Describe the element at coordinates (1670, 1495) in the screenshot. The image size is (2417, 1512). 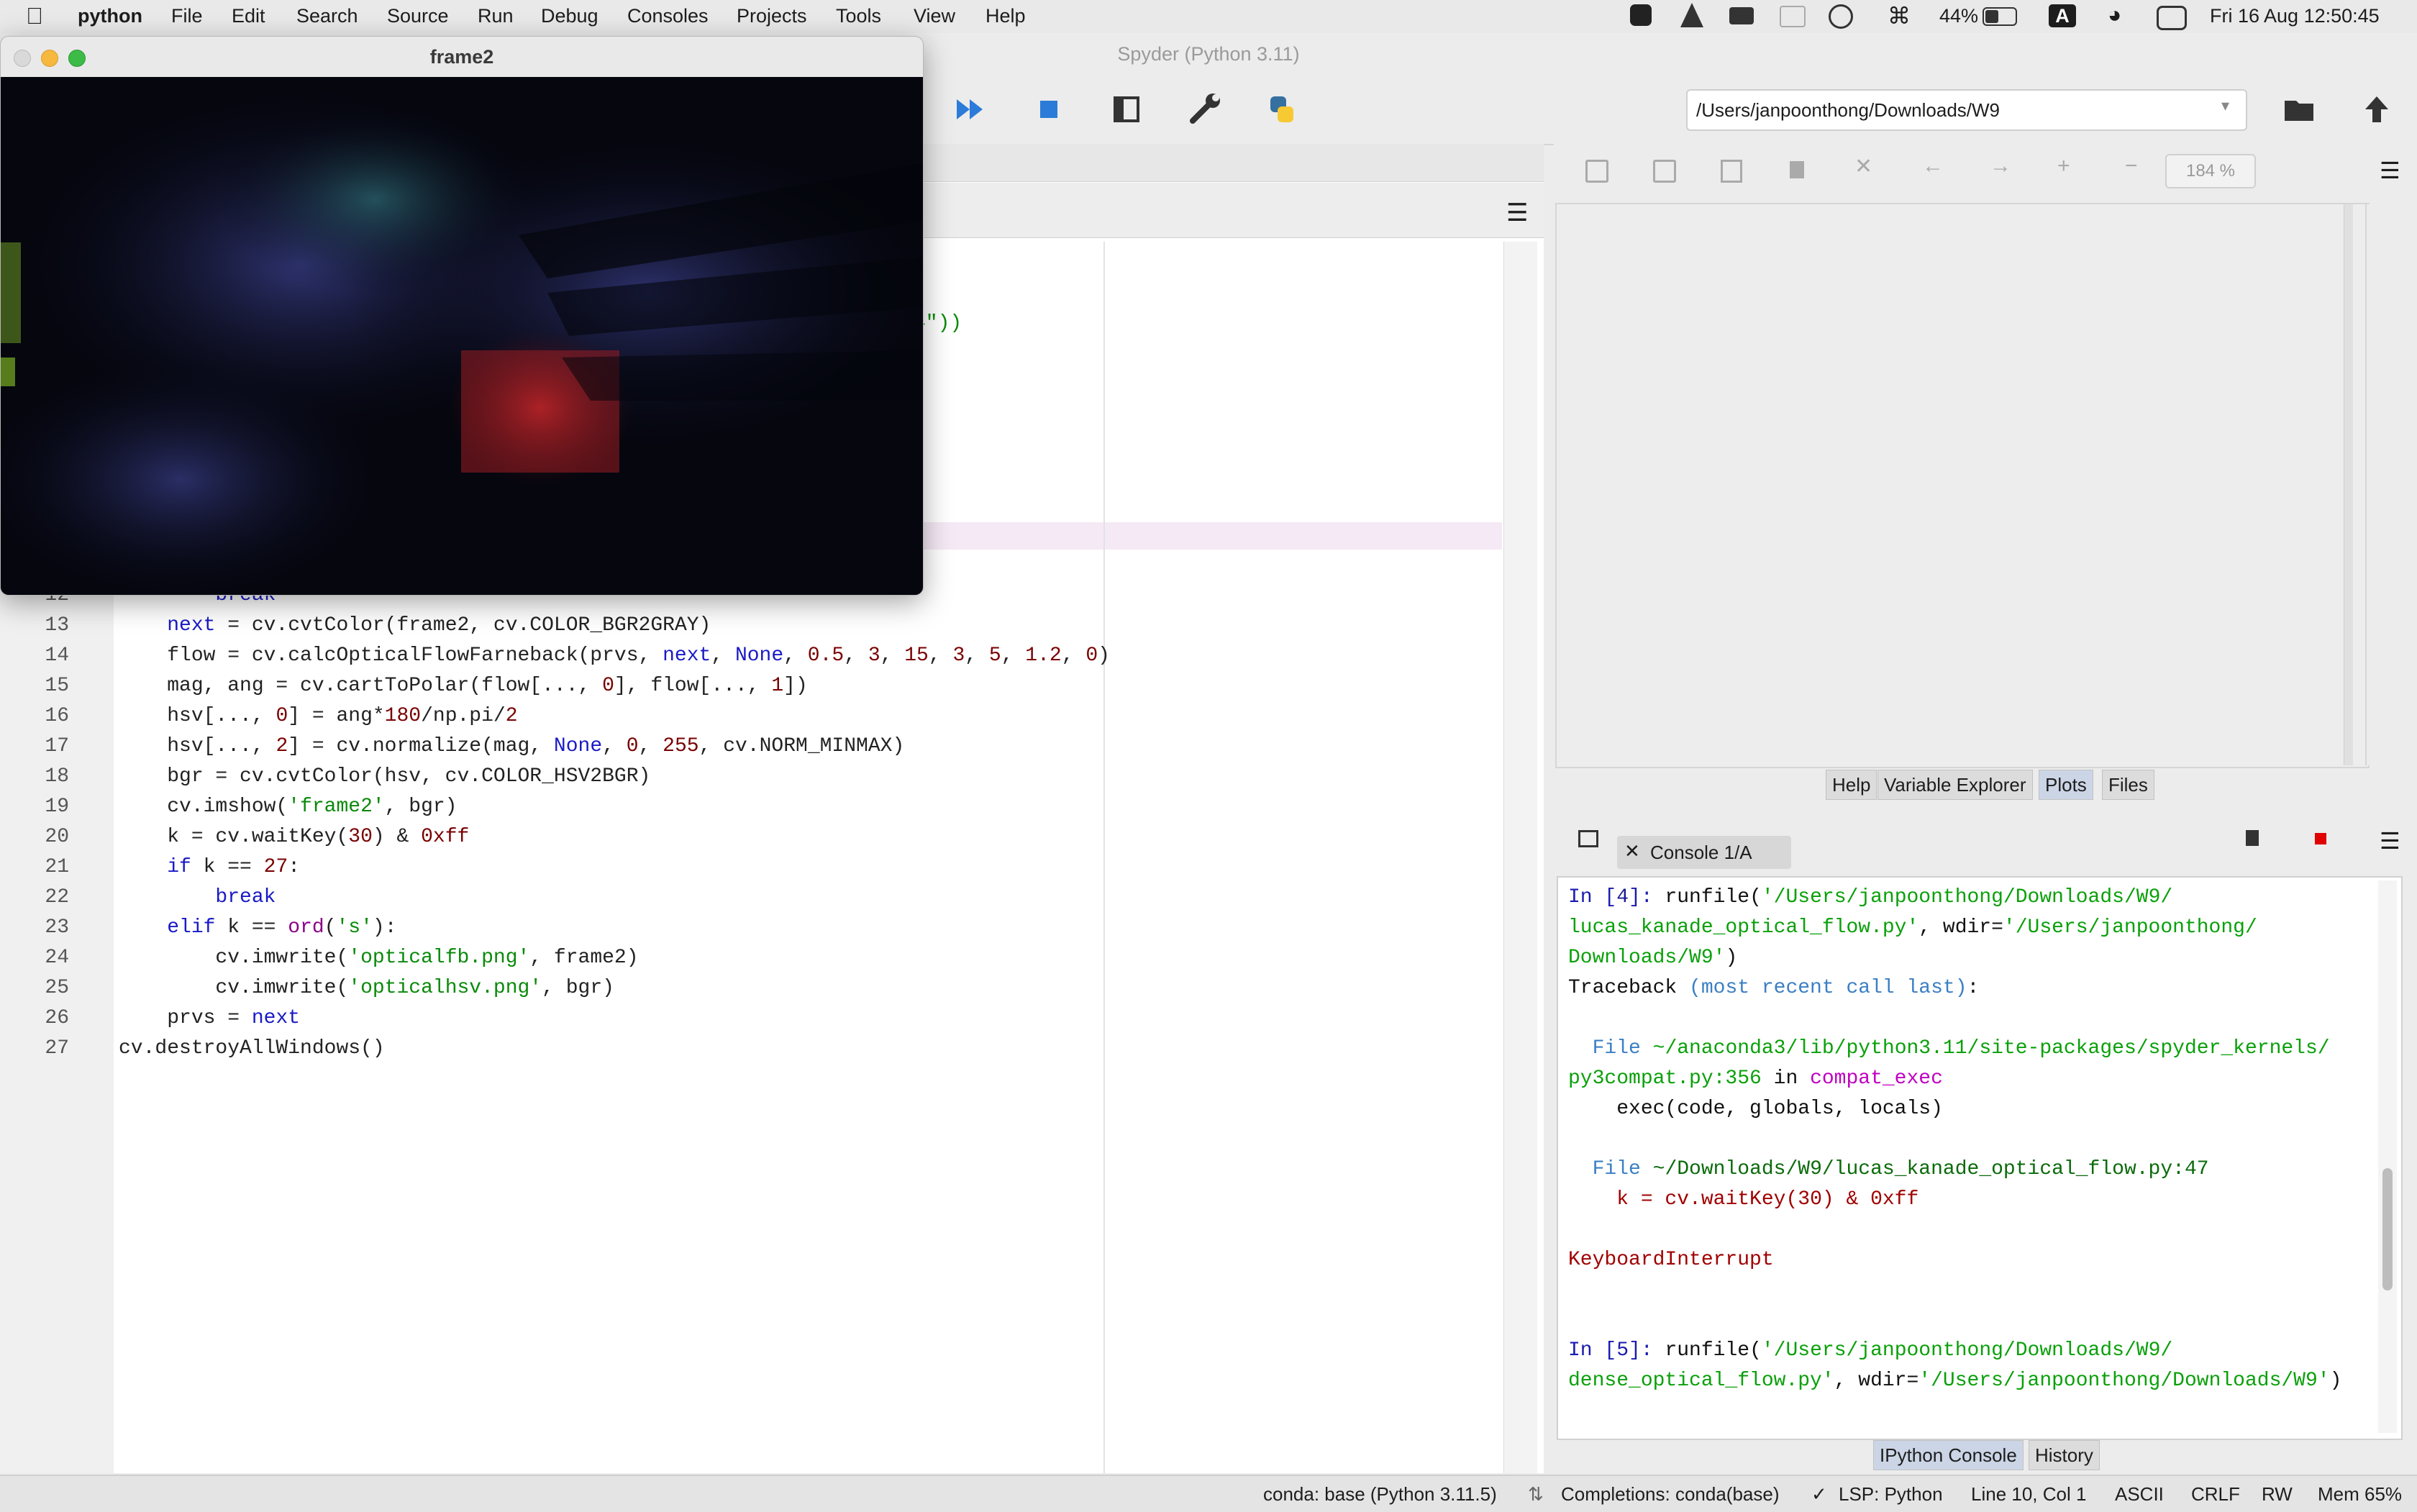
I see `status-completions: Completions: conda(base)` at that location.